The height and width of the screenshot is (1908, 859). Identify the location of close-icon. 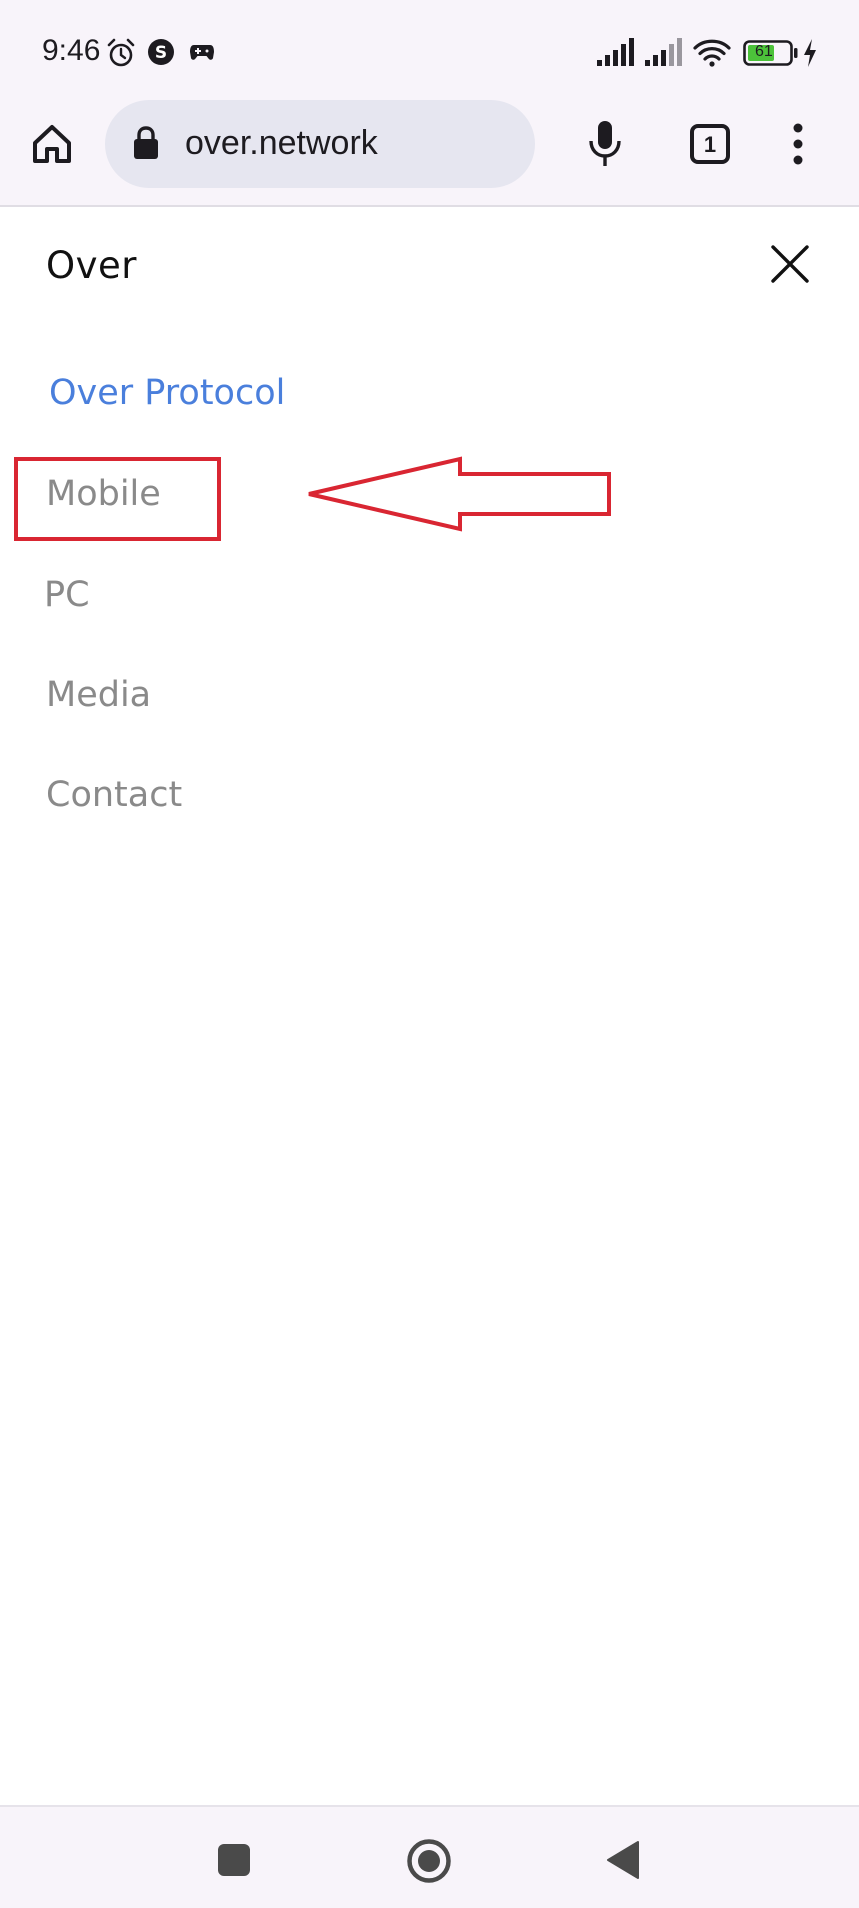
(790, 264).